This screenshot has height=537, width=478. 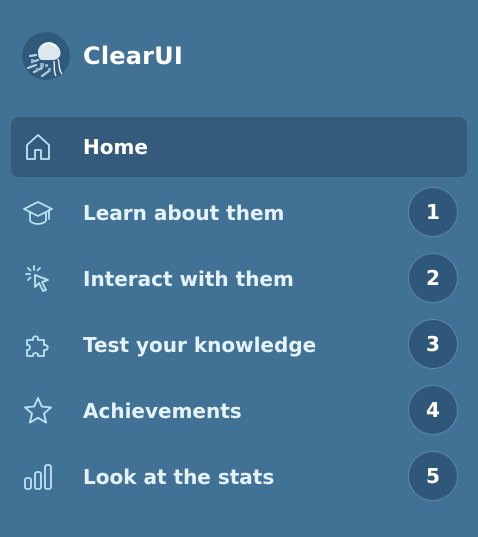 I want to click on step-badge-1: 1, so click(x=433, y=212).